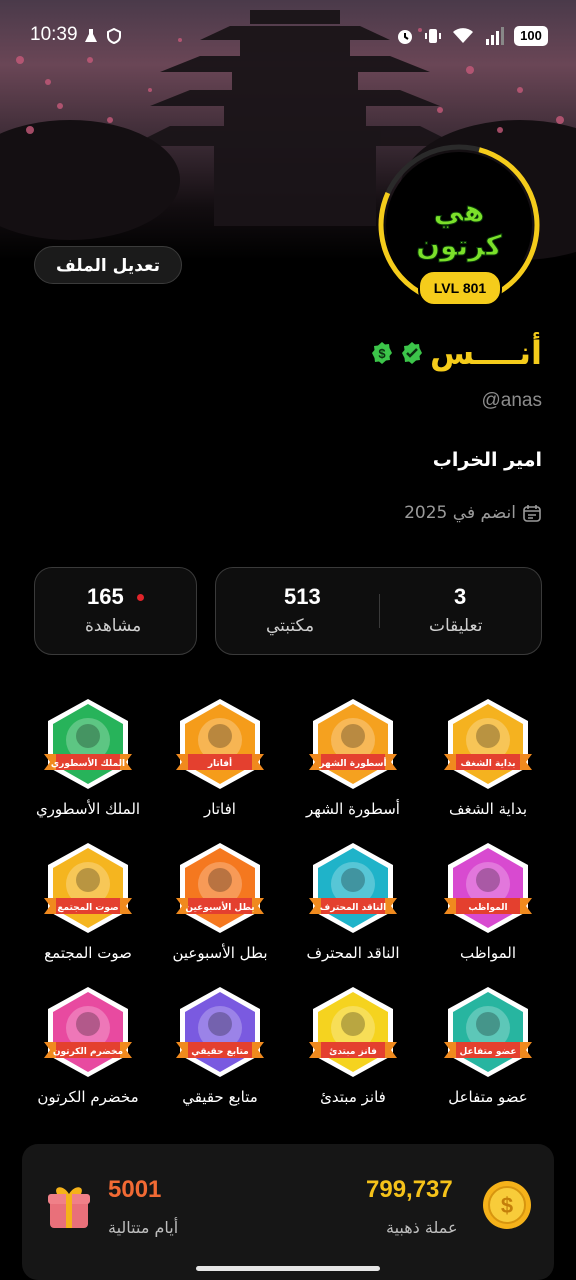 The height and width of the screenshot is (1280, 576). What do you see at coordinates (220, 888) in the screenshot?
I see `badge-emblem-icon: بطل الأسبوعين` at bounding box center [220, 888].